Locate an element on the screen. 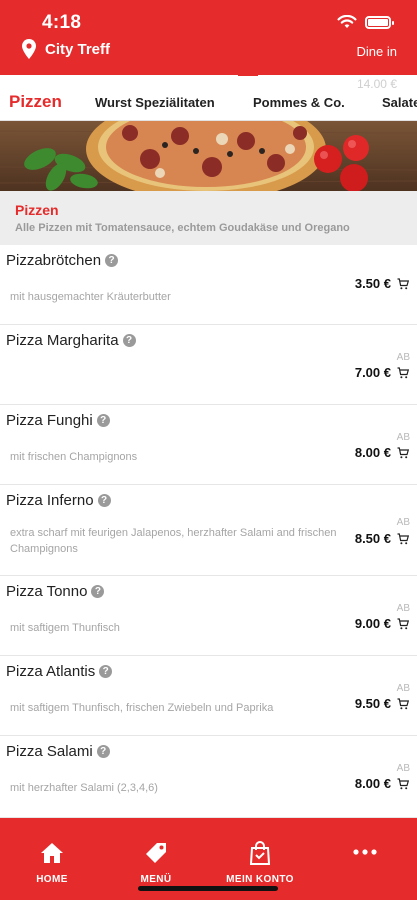 This screenshot has height=900, width=417. item-price-row: 8.50 € is located at coordinates (382, 538).